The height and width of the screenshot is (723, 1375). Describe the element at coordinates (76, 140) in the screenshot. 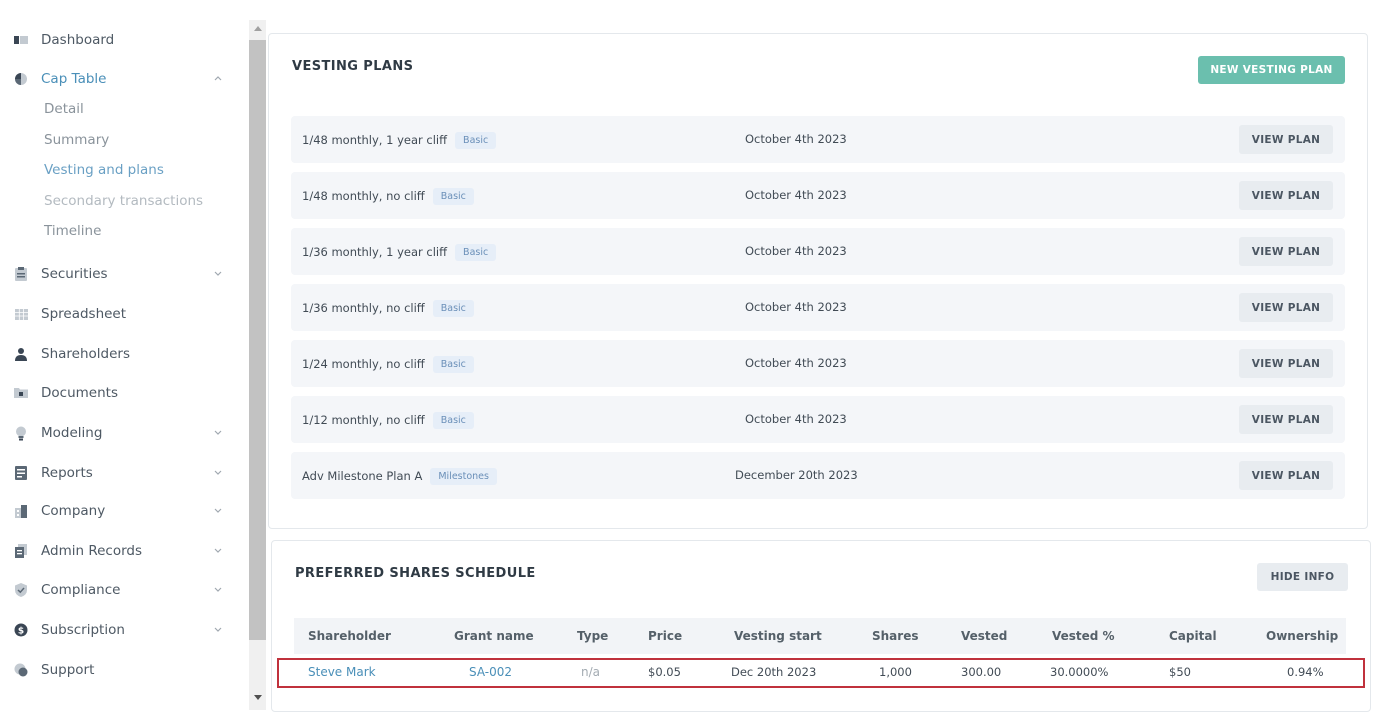

I see `sidebar-subitem-summary: Summary` at that location.